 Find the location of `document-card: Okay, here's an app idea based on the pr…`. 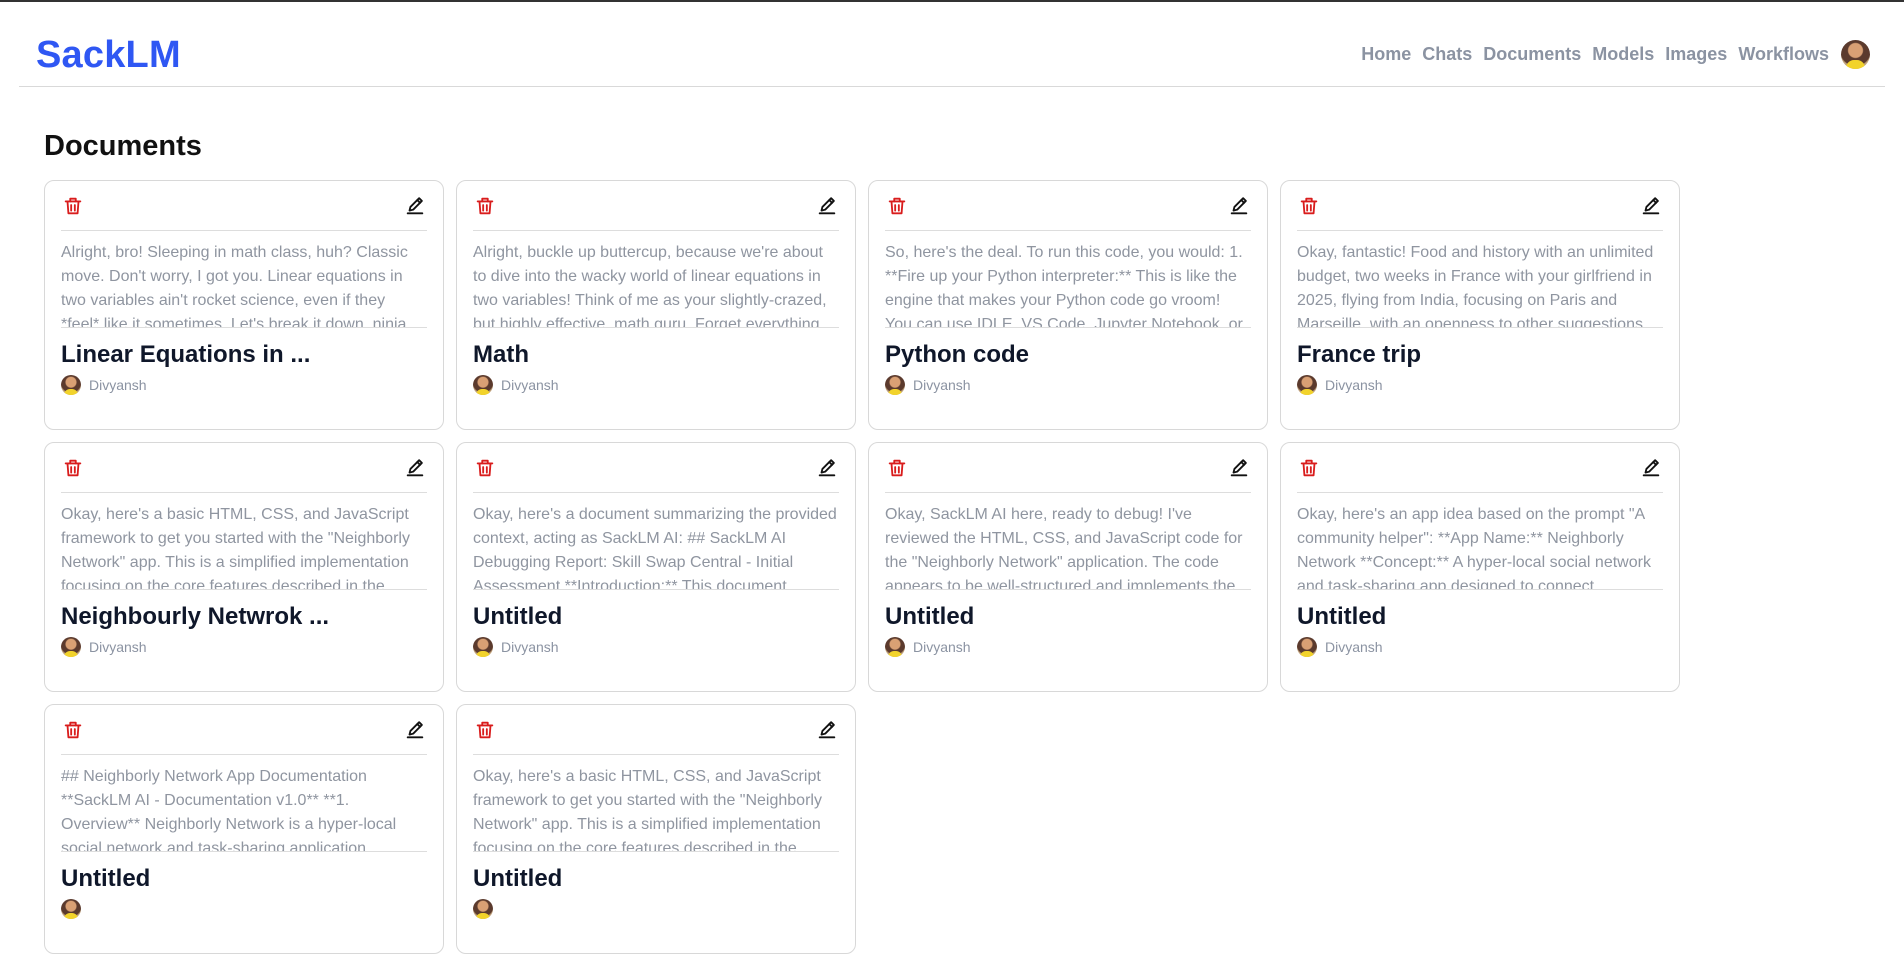

document-card: Okay, here's an app idea based on the pr… is located at coordinates (1480, 567).